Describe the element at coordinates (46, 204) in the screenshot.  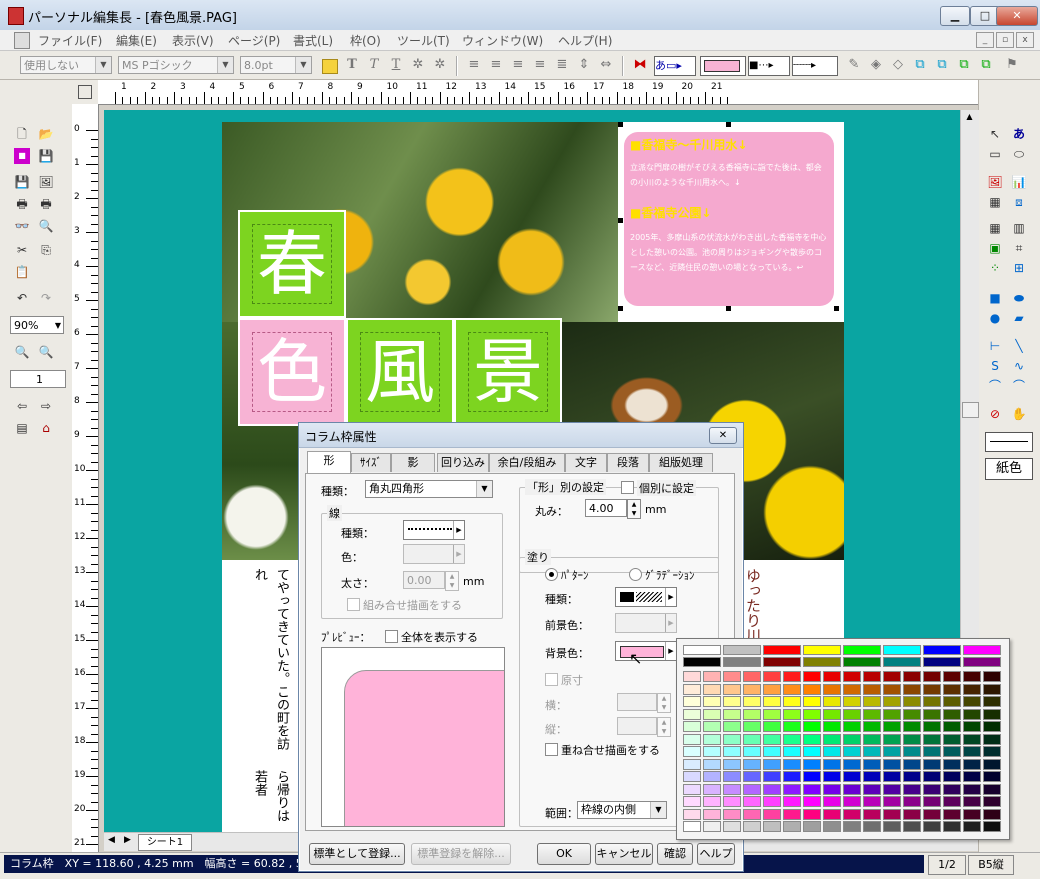
I see `print-setup-icon: 🖶` at that location.